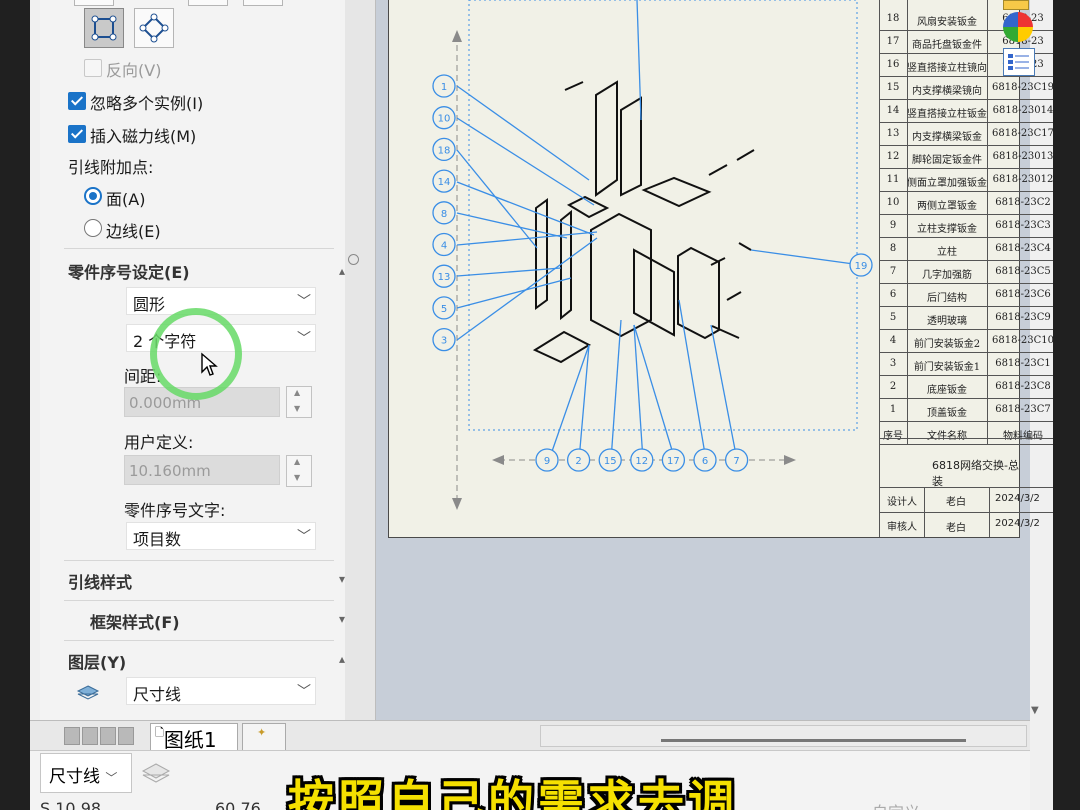 Image resolution: width=1080 pixels, height=810 pixels. I want to click on horizontal-scrollbar, so click(783, 736).